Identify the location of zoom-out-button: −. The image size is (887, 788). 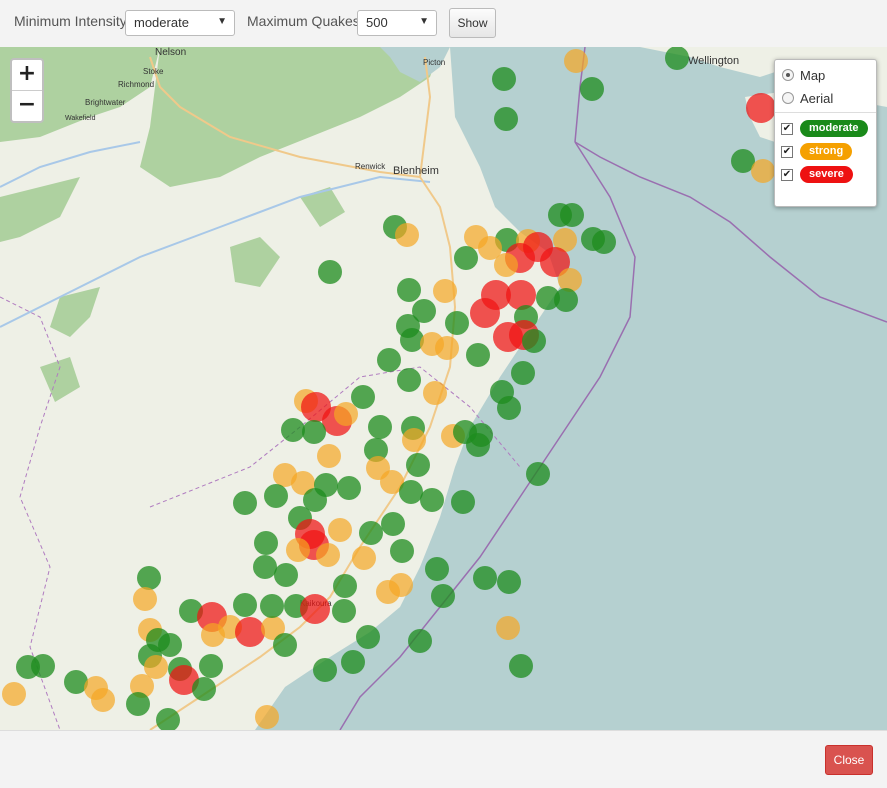
(27, 105).